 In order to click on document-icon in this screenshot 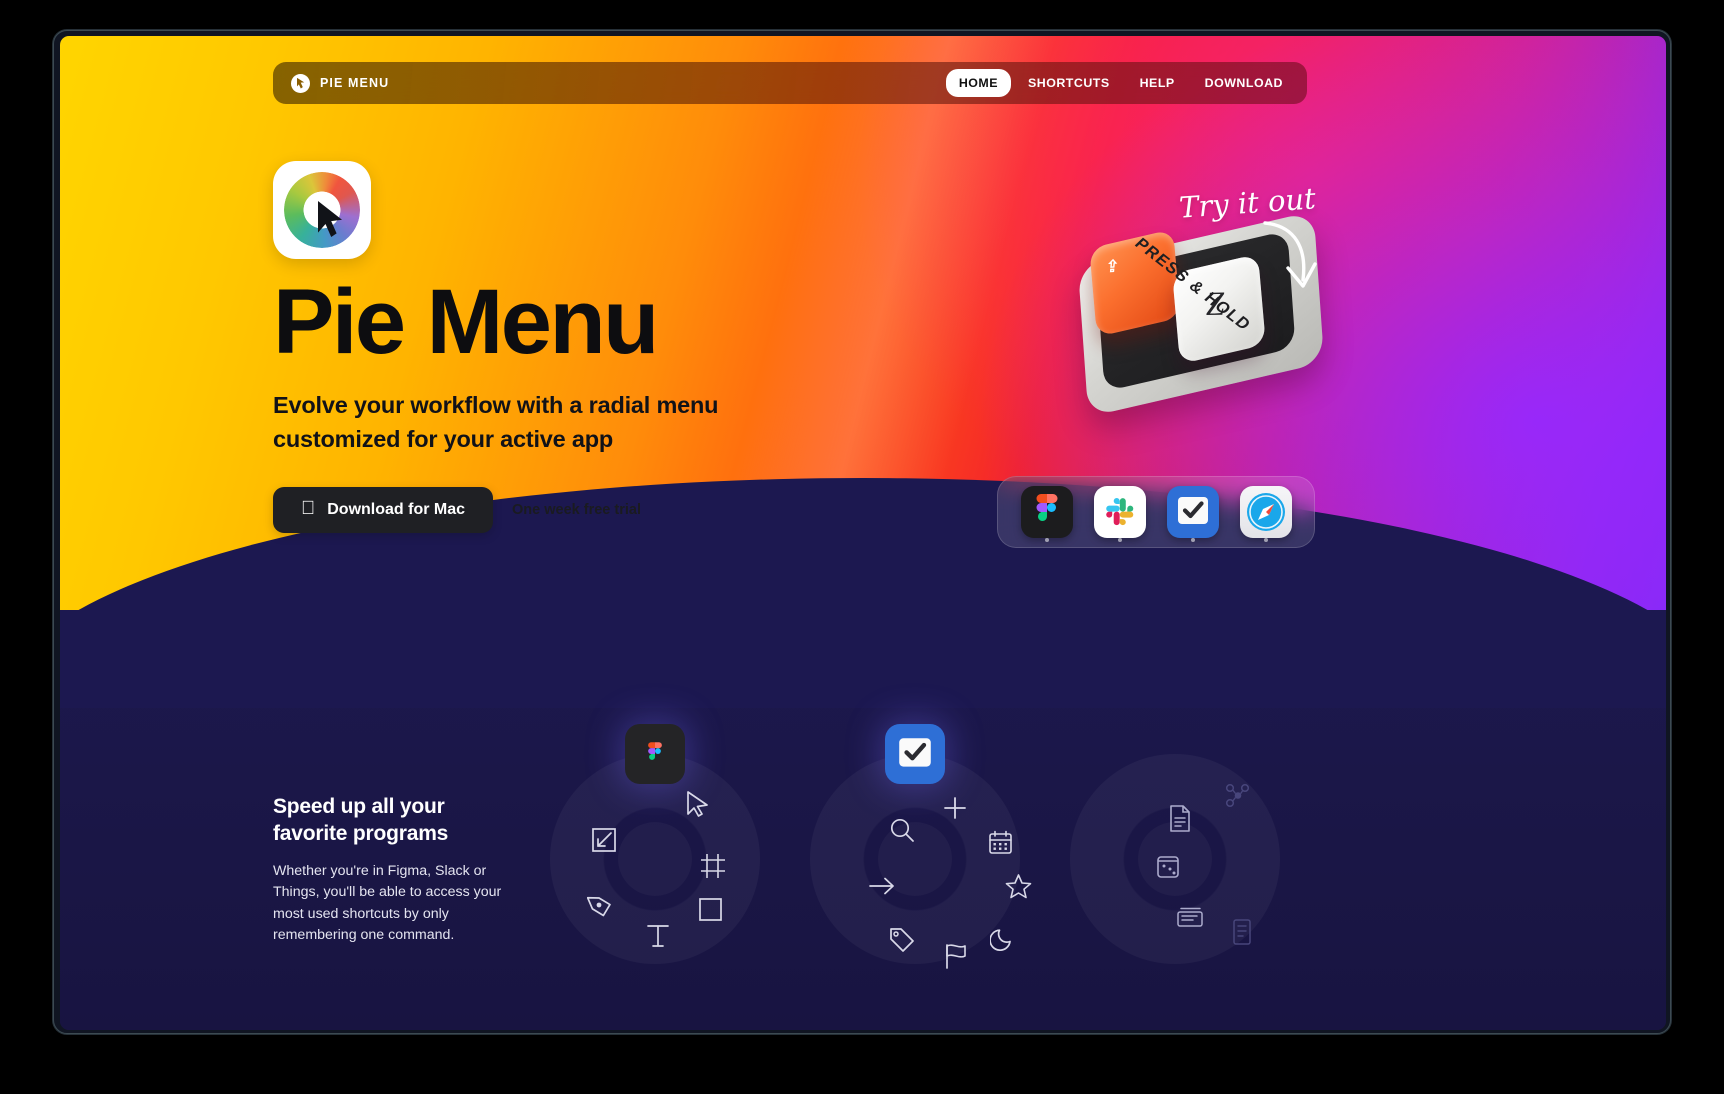, I will do `click(1180, 818)`.